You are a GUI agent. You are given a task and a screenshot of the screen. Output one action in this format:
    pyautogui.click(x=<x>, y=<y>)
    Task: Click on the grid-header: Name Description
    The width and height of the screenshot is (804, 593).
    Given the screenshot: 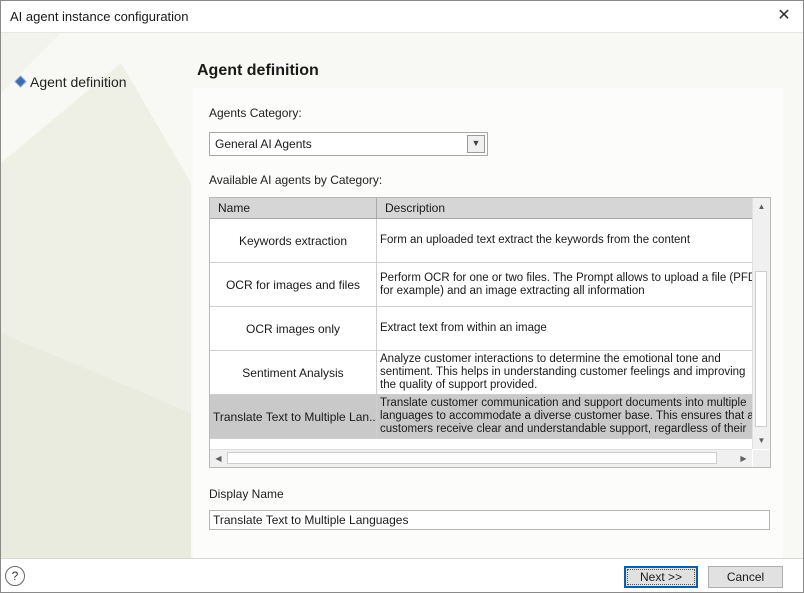 What is the action you would take?
    pyautogui.click(x=481, y=208)
    